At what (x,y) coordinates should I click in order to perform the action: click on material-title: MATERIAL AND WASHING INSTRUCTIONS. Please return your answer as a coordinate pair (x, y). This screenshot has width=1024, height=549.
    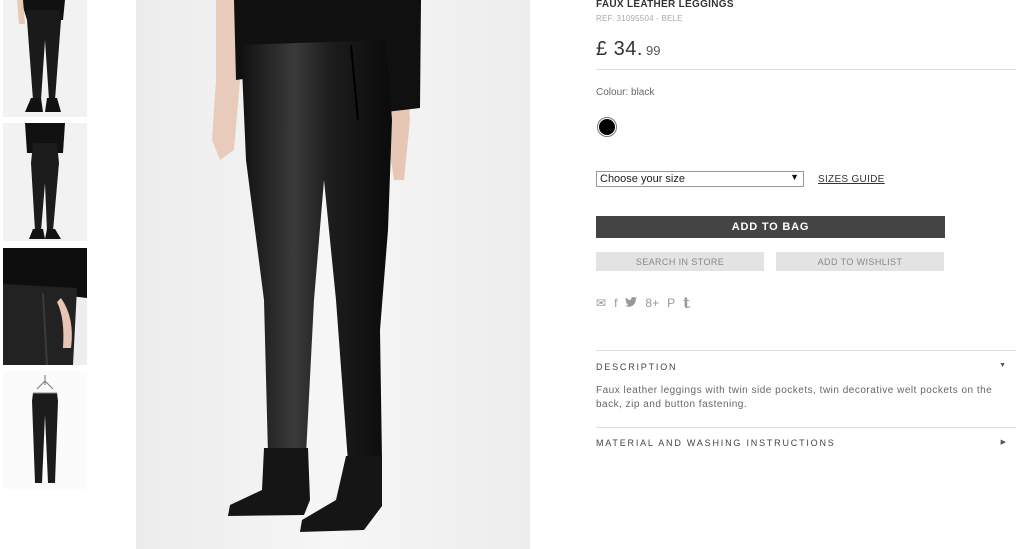
    Looking at the image, I should click on (716, 443).